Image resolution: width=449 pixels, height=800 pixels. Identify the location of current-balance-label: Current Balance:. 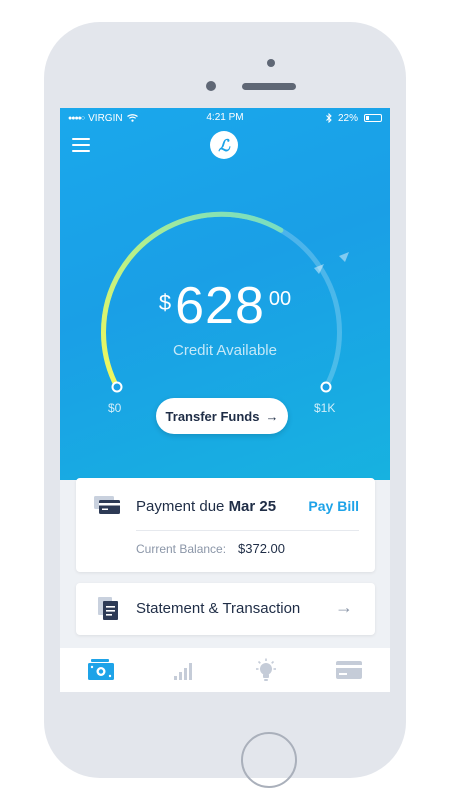
(181, 549).